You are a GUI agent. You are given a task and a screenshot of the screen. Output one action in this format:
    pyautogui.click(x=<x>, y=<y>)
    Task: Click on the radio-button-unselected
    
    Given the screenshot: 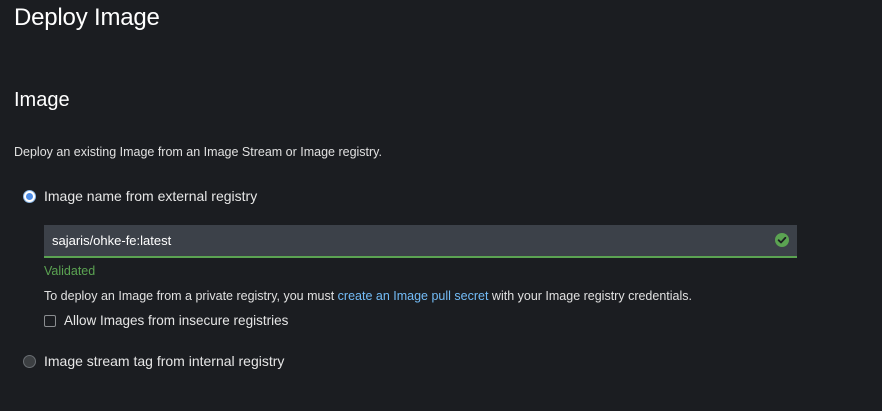 What is the action you would take?
    pyautogui.click(x=29, y=361)
    